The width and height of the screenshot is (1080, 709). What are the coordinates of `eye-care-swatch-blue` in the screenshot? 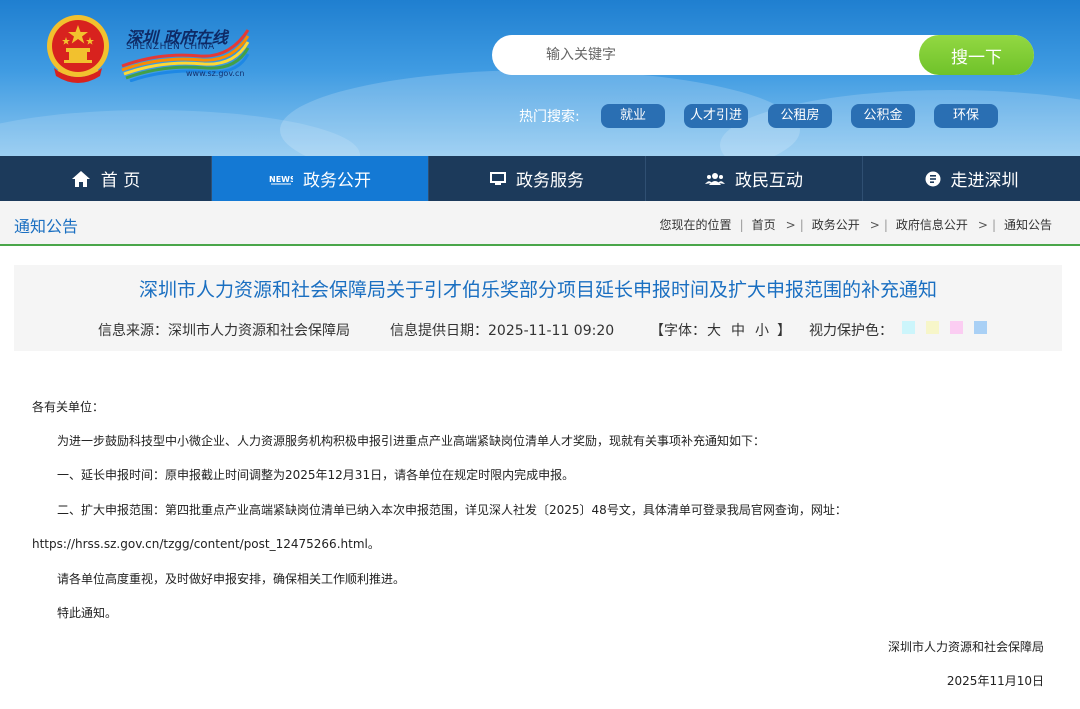 It's located at (980, 327).